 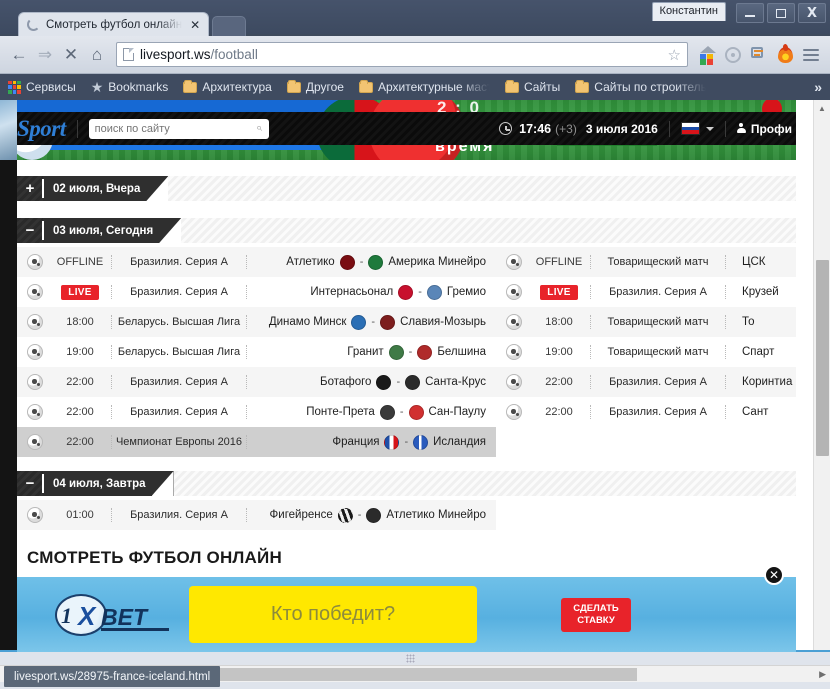 I want to click on day-header-yesterday: + 02 июля, Вчера, so click(x=406, y=188).